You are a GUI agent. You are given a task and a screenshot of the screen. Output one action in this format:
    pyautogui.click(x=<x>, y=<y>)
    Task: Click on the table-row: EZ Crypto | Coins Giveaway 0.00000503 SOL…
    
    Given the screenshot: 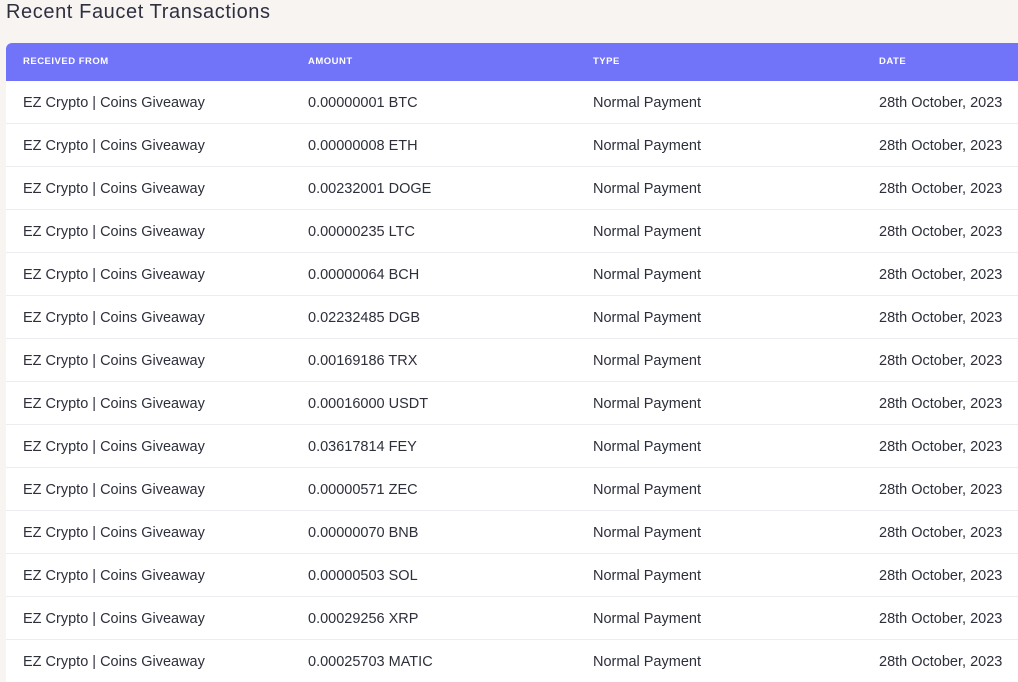 What is the action you would take?
    pyautogui.click(x=512, y=575)
    